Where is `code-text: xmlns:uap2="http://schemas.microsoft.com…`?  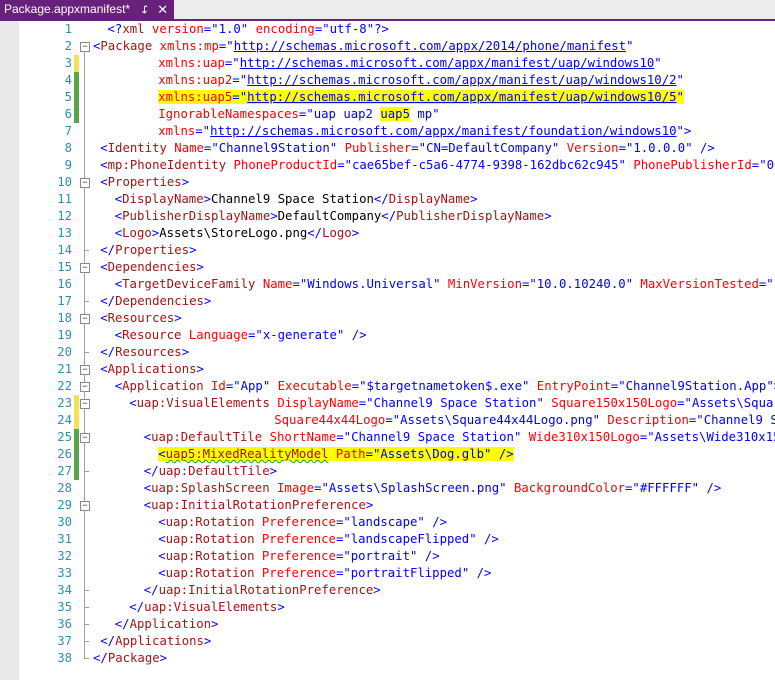 code-text: xmlns:uap2="http://schemas.microsoft.com… is located at coordinates (421, 80).